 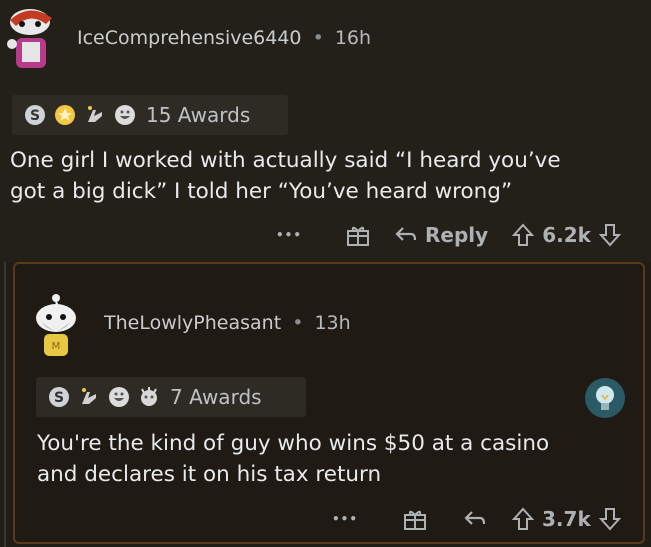 I want to click on wholesome-award-icon, so click(x=65, y=115).